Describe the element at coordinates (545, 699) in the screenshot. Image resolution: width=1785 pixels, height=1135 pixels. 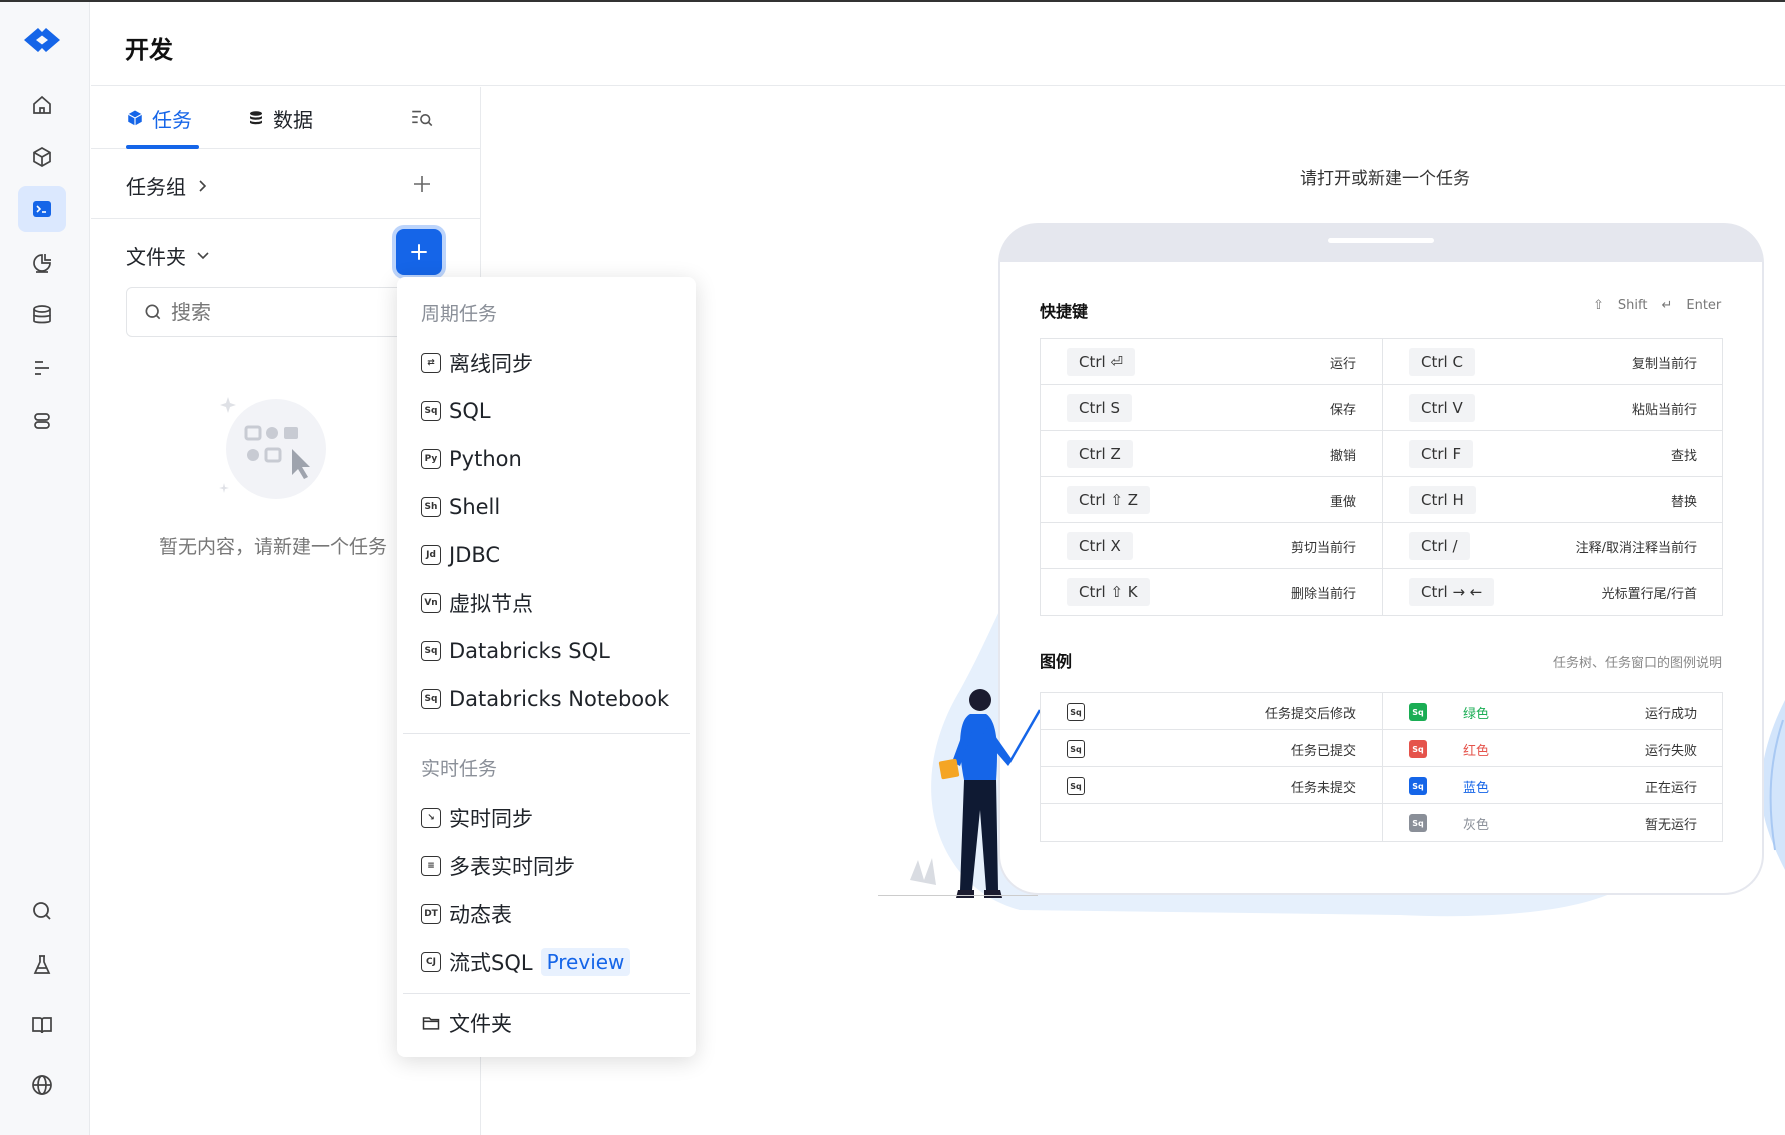
I see `menu-item-databricks-notebook: Sq Databricks Notebook` at that location.